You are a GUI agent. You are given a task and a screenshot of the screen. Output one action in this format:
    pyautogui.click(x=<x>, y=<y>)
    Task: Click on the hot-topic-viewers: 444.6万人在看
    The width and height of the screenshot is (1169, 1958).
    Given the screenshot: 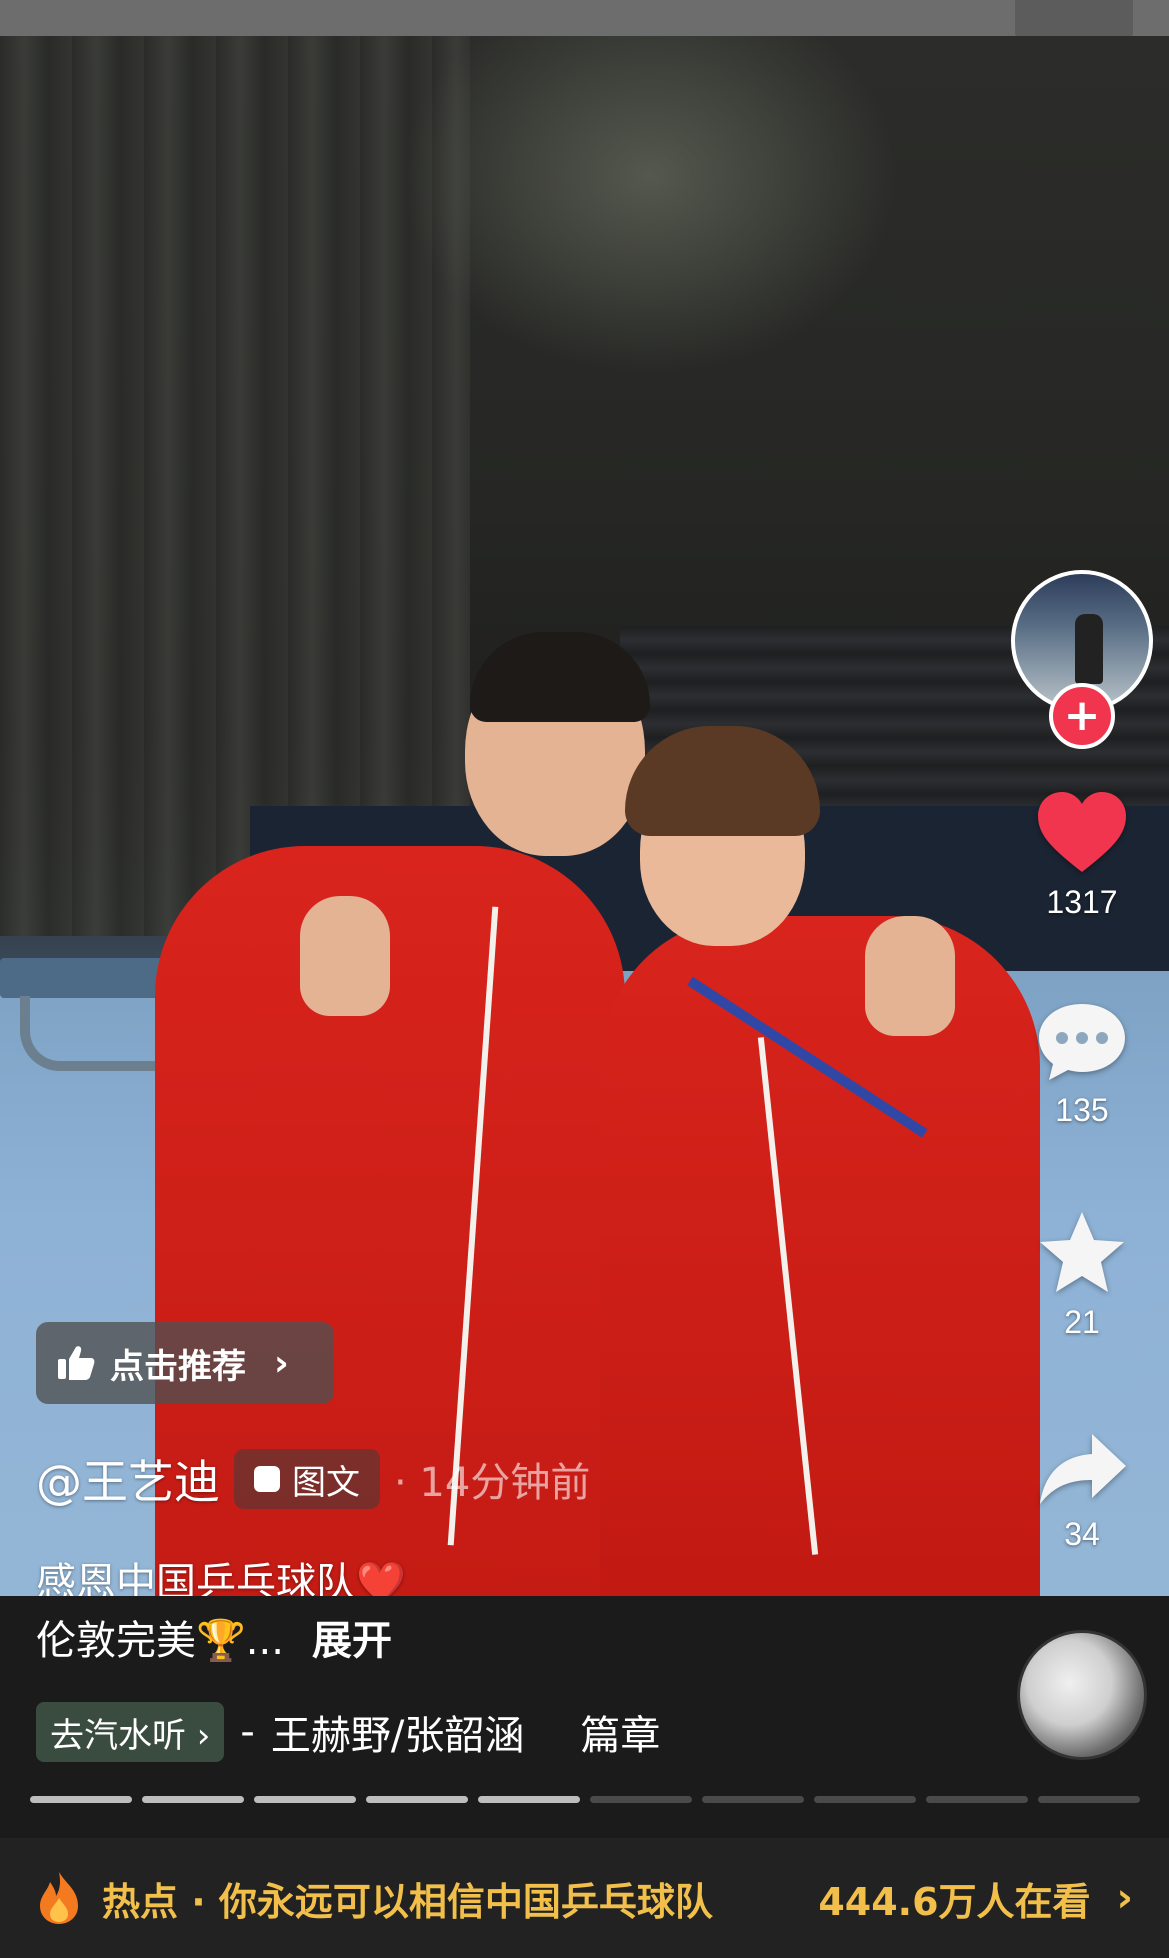 What is the action you would take?
    pyautogui.click(x=954, y=1901)
    